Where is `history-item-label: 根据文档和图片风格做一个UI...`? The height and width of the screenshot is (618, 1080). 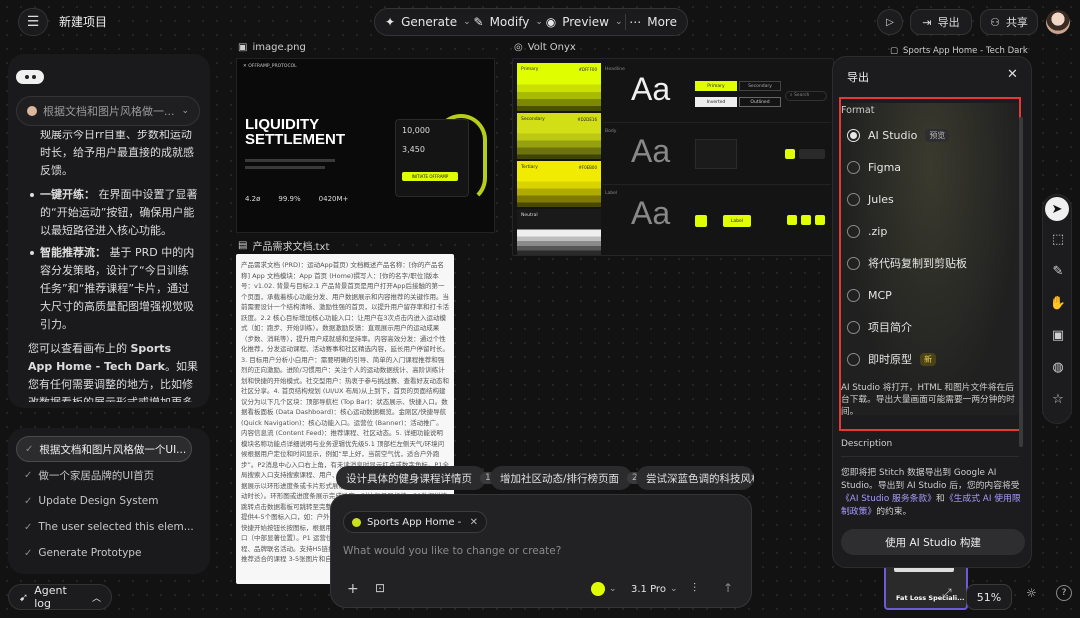
history-item-label: 根据文档和图片风格做一个UI... is located at coordinates (113, 449).